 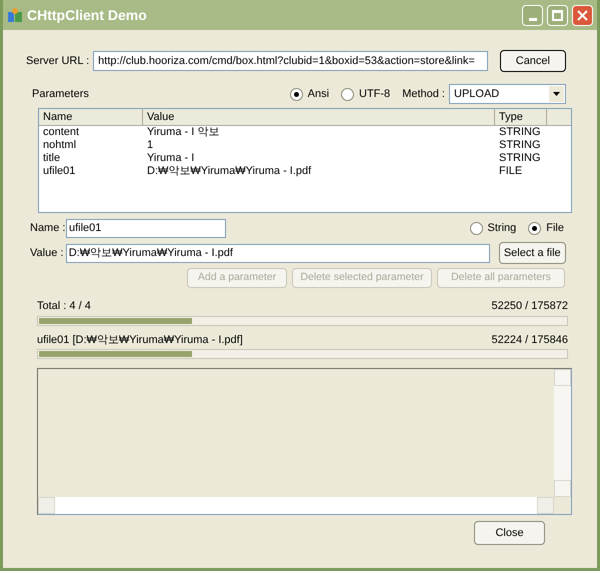 What do you see at coordinates (493, 228) in the screenshot?
I see `type-radio: String` at bounding box center [493, 228].